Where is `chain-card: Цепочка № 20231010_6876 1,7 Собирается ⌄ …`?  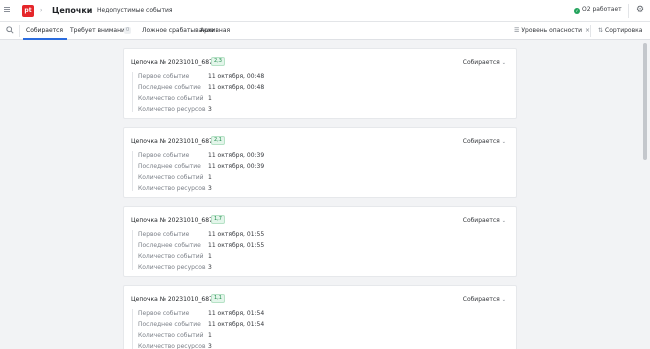
chain-card: Цепочка № 20231010_6876 1,7 Собирается ⌄ … is located at coordinates (320, 241).